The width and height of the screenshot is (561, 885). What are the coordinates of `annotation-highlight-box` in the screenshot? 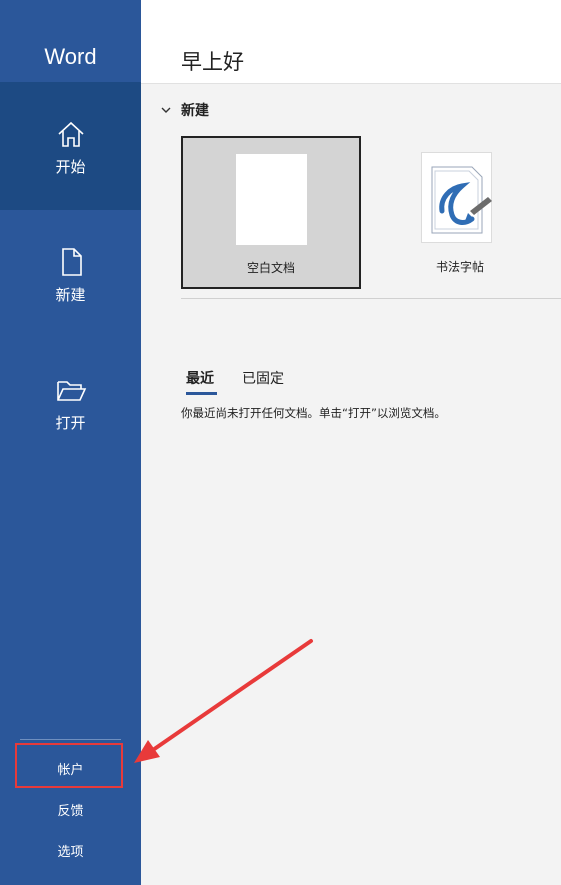 It's located at (69, 765).